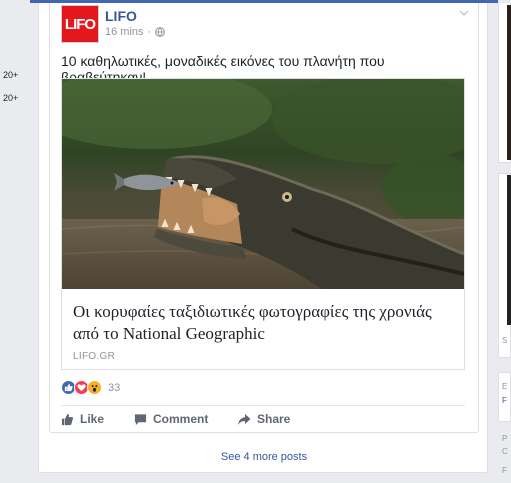 The width and height of the screenshot is (511, 483). What do you see at coordinates (94, 387) in the screenshot?
I see `wow-reaction-icon` at bounding box center [94, 387].